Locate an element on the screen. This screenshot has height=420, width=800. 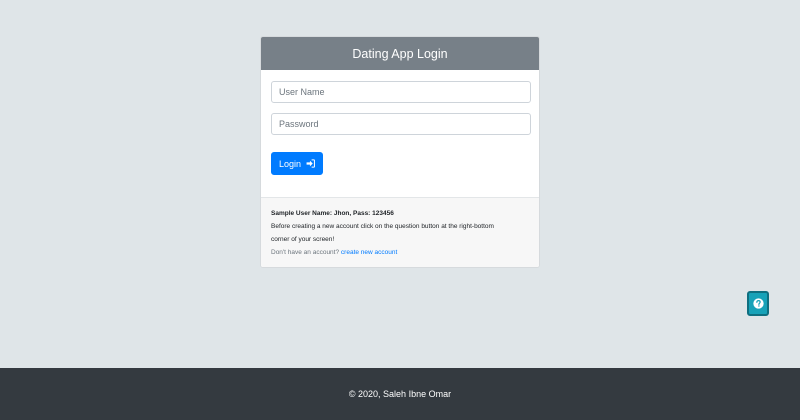
login-button-label: Login is located at coordinates (290, 163).